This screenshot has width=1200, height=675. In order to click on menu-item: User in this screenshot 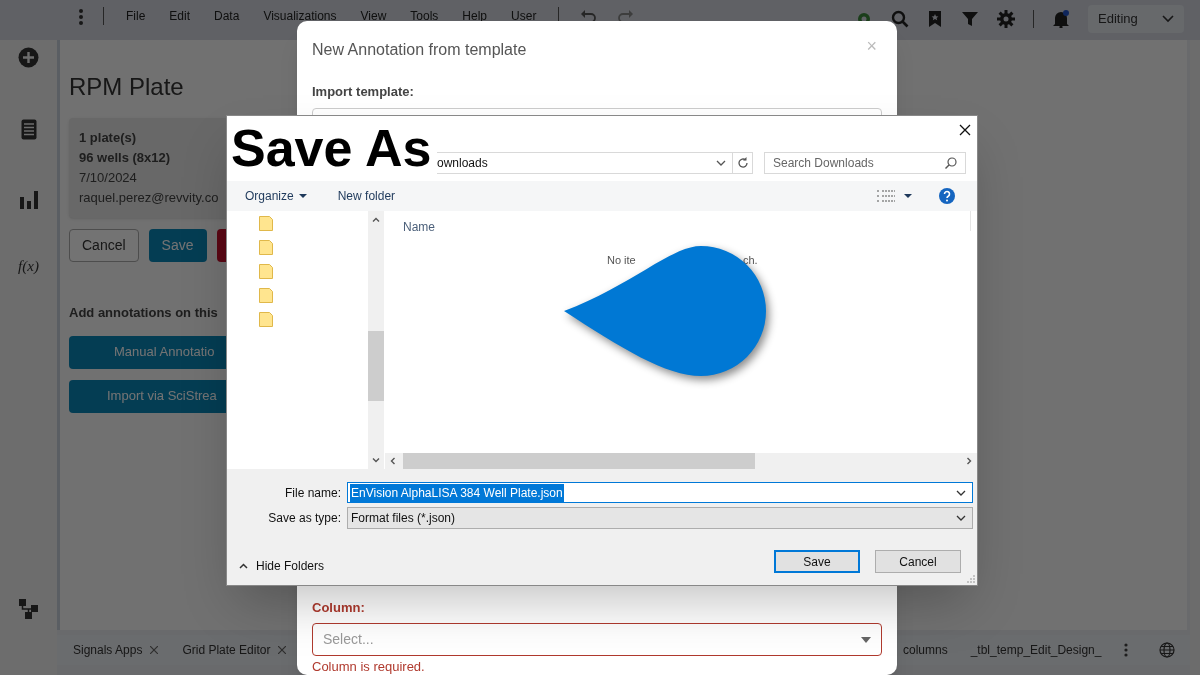, I will do `click(524, 16)`.